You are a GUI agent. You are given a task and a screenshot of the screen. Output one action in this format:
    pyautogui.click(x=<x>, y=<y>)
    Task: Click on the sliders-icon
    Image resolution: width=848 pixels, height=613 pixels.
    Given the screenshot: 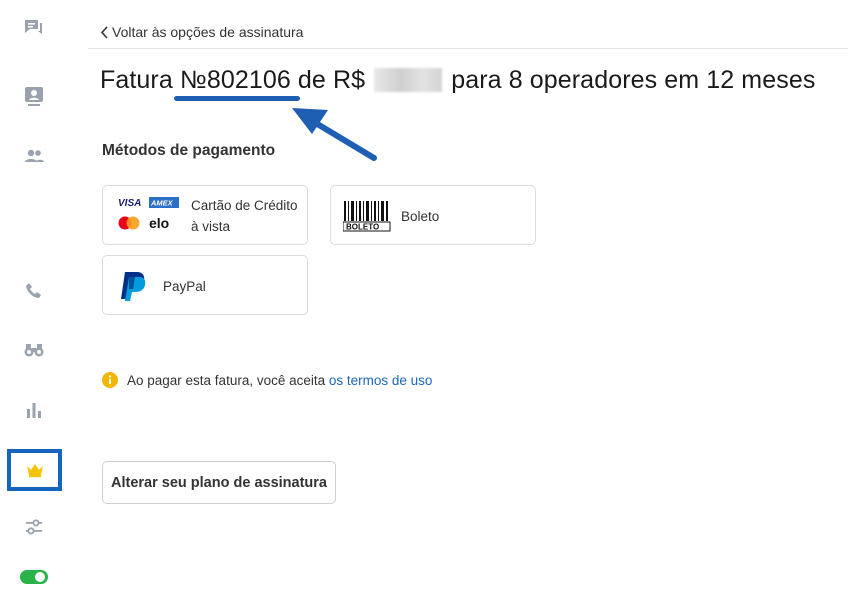 What is the action you would take?
    pyautogui.click(x=34, y=527)
    